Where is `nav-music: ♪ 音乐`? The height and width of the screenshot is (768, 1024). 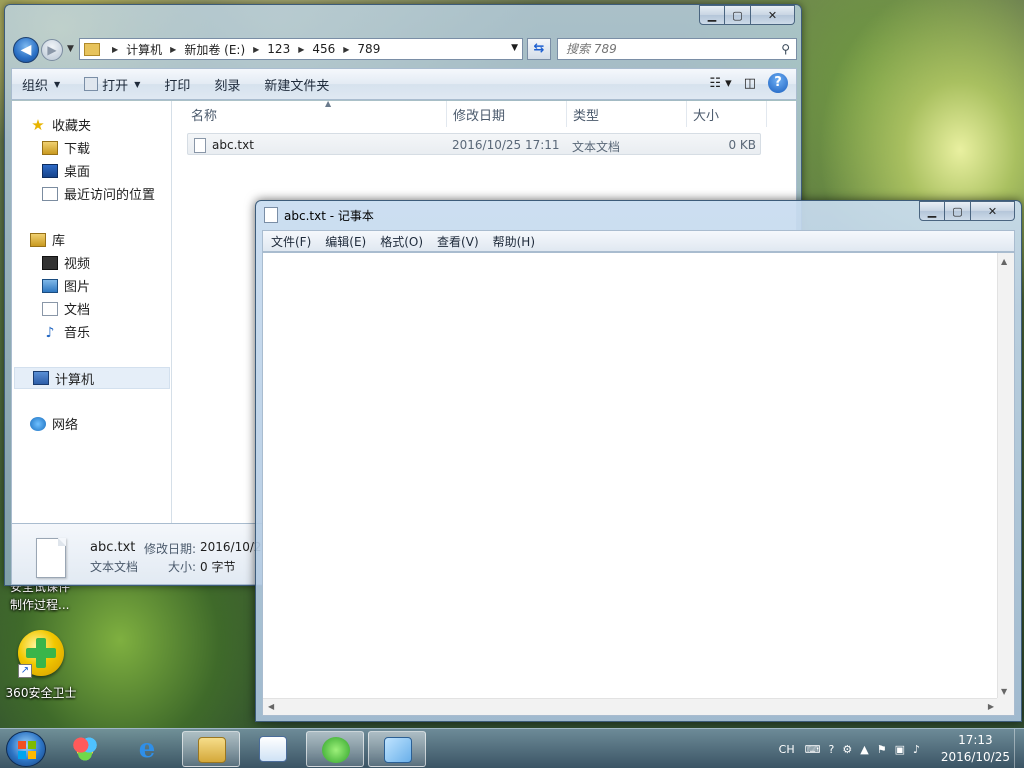 nav-music: ♪ 音乐 is located at coordinates (66, 332).